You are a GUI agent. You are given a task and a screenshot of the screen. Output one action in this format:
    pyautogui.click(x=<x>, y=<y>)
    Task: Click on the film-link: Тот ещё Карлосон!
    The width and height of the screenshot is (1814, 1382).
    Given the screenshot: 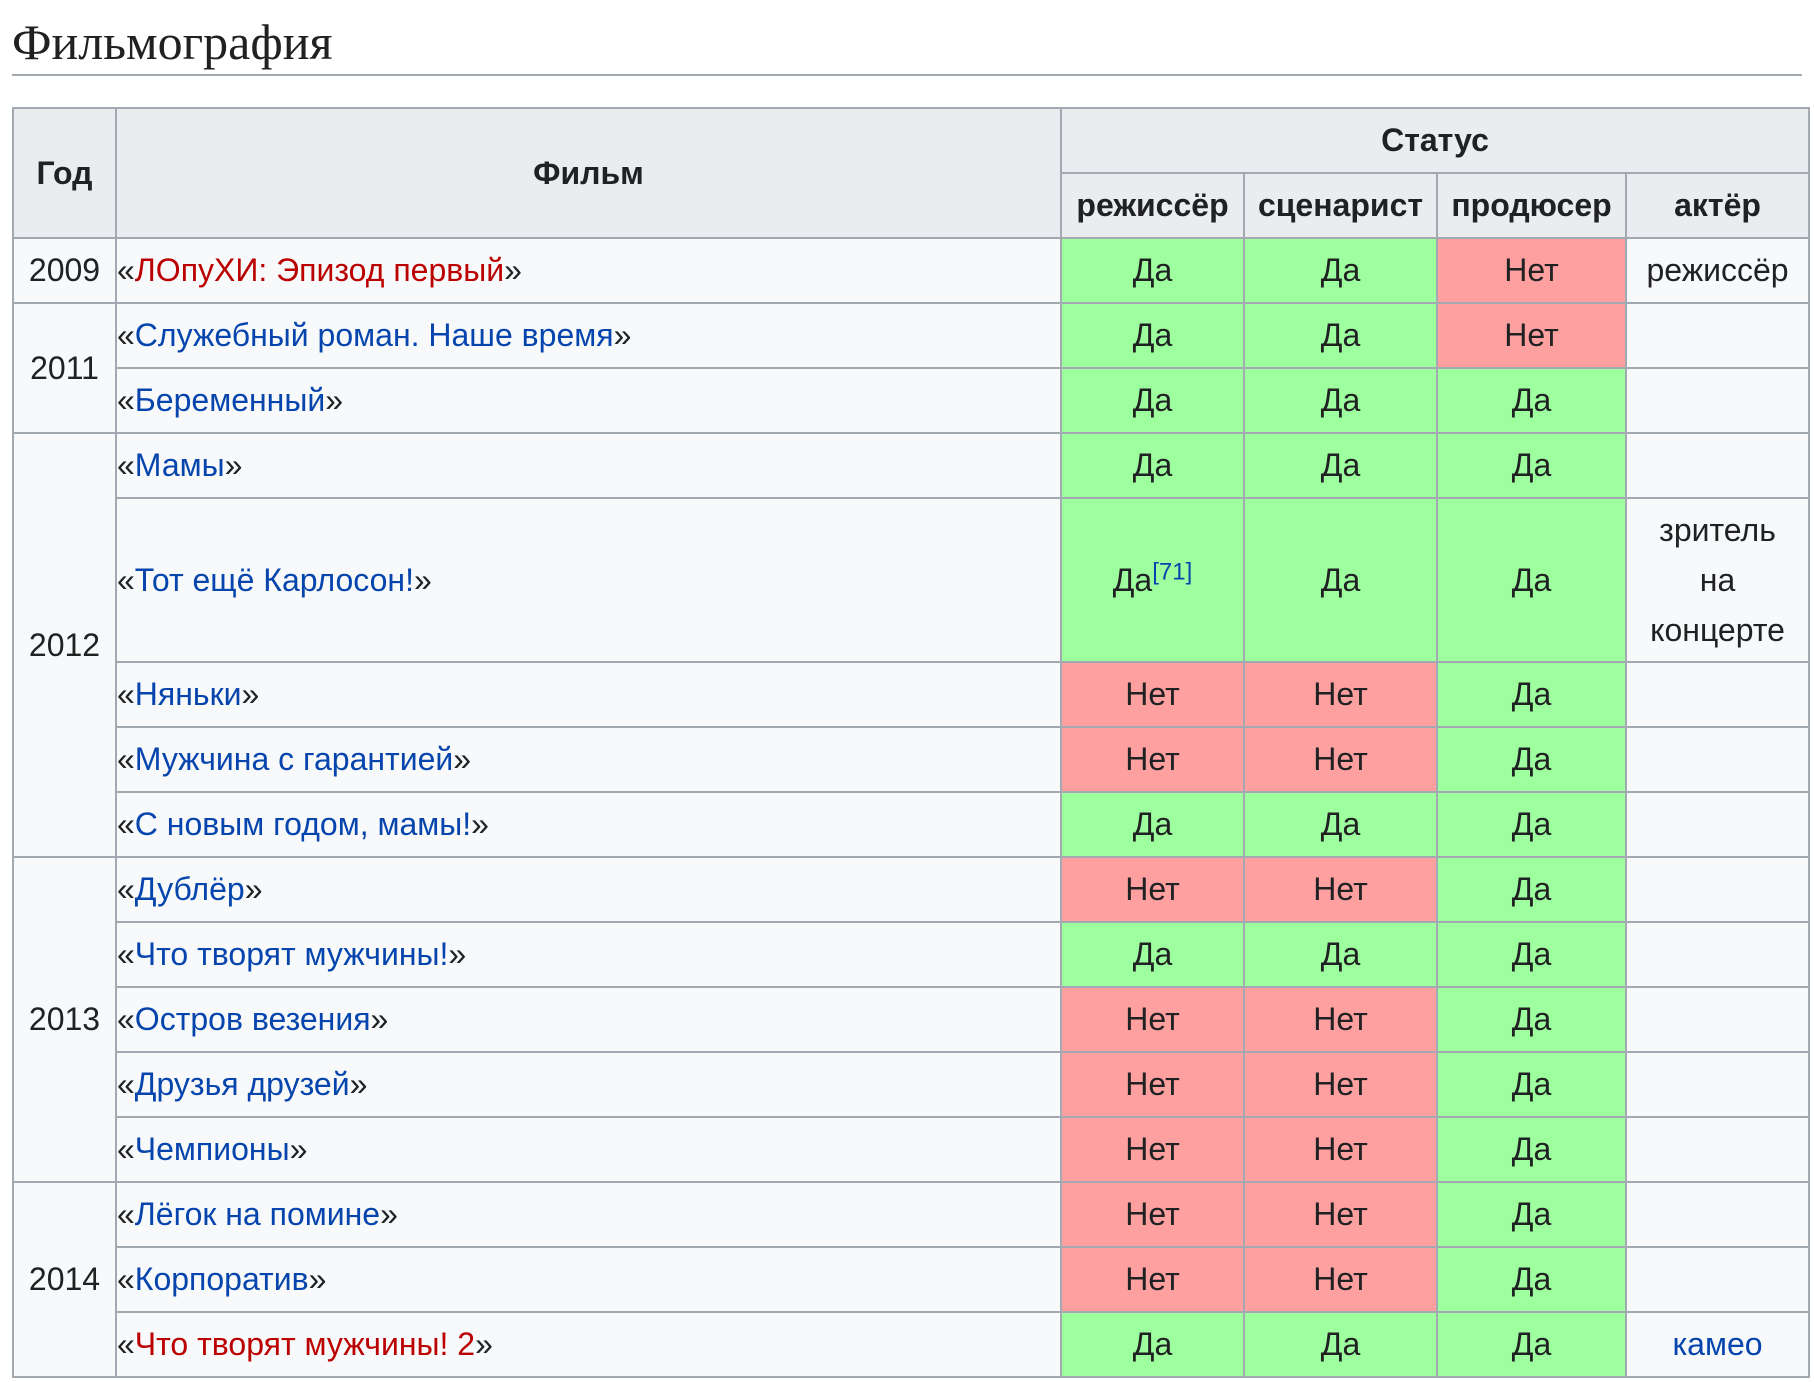 What is the action you would take?
    pyautogui.click(x=274, y=580)
    